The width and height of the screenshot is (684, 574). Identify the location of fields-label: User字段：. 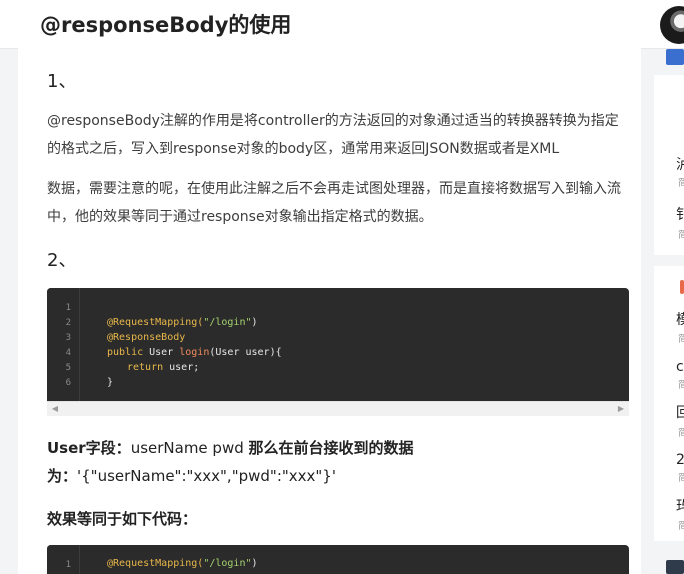
(89, 448).